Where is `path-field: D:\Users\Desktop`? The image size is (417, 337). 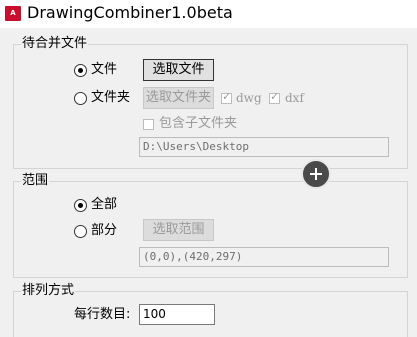
path-field: D:\Users\Desktop is located at coordinates (264, 147).